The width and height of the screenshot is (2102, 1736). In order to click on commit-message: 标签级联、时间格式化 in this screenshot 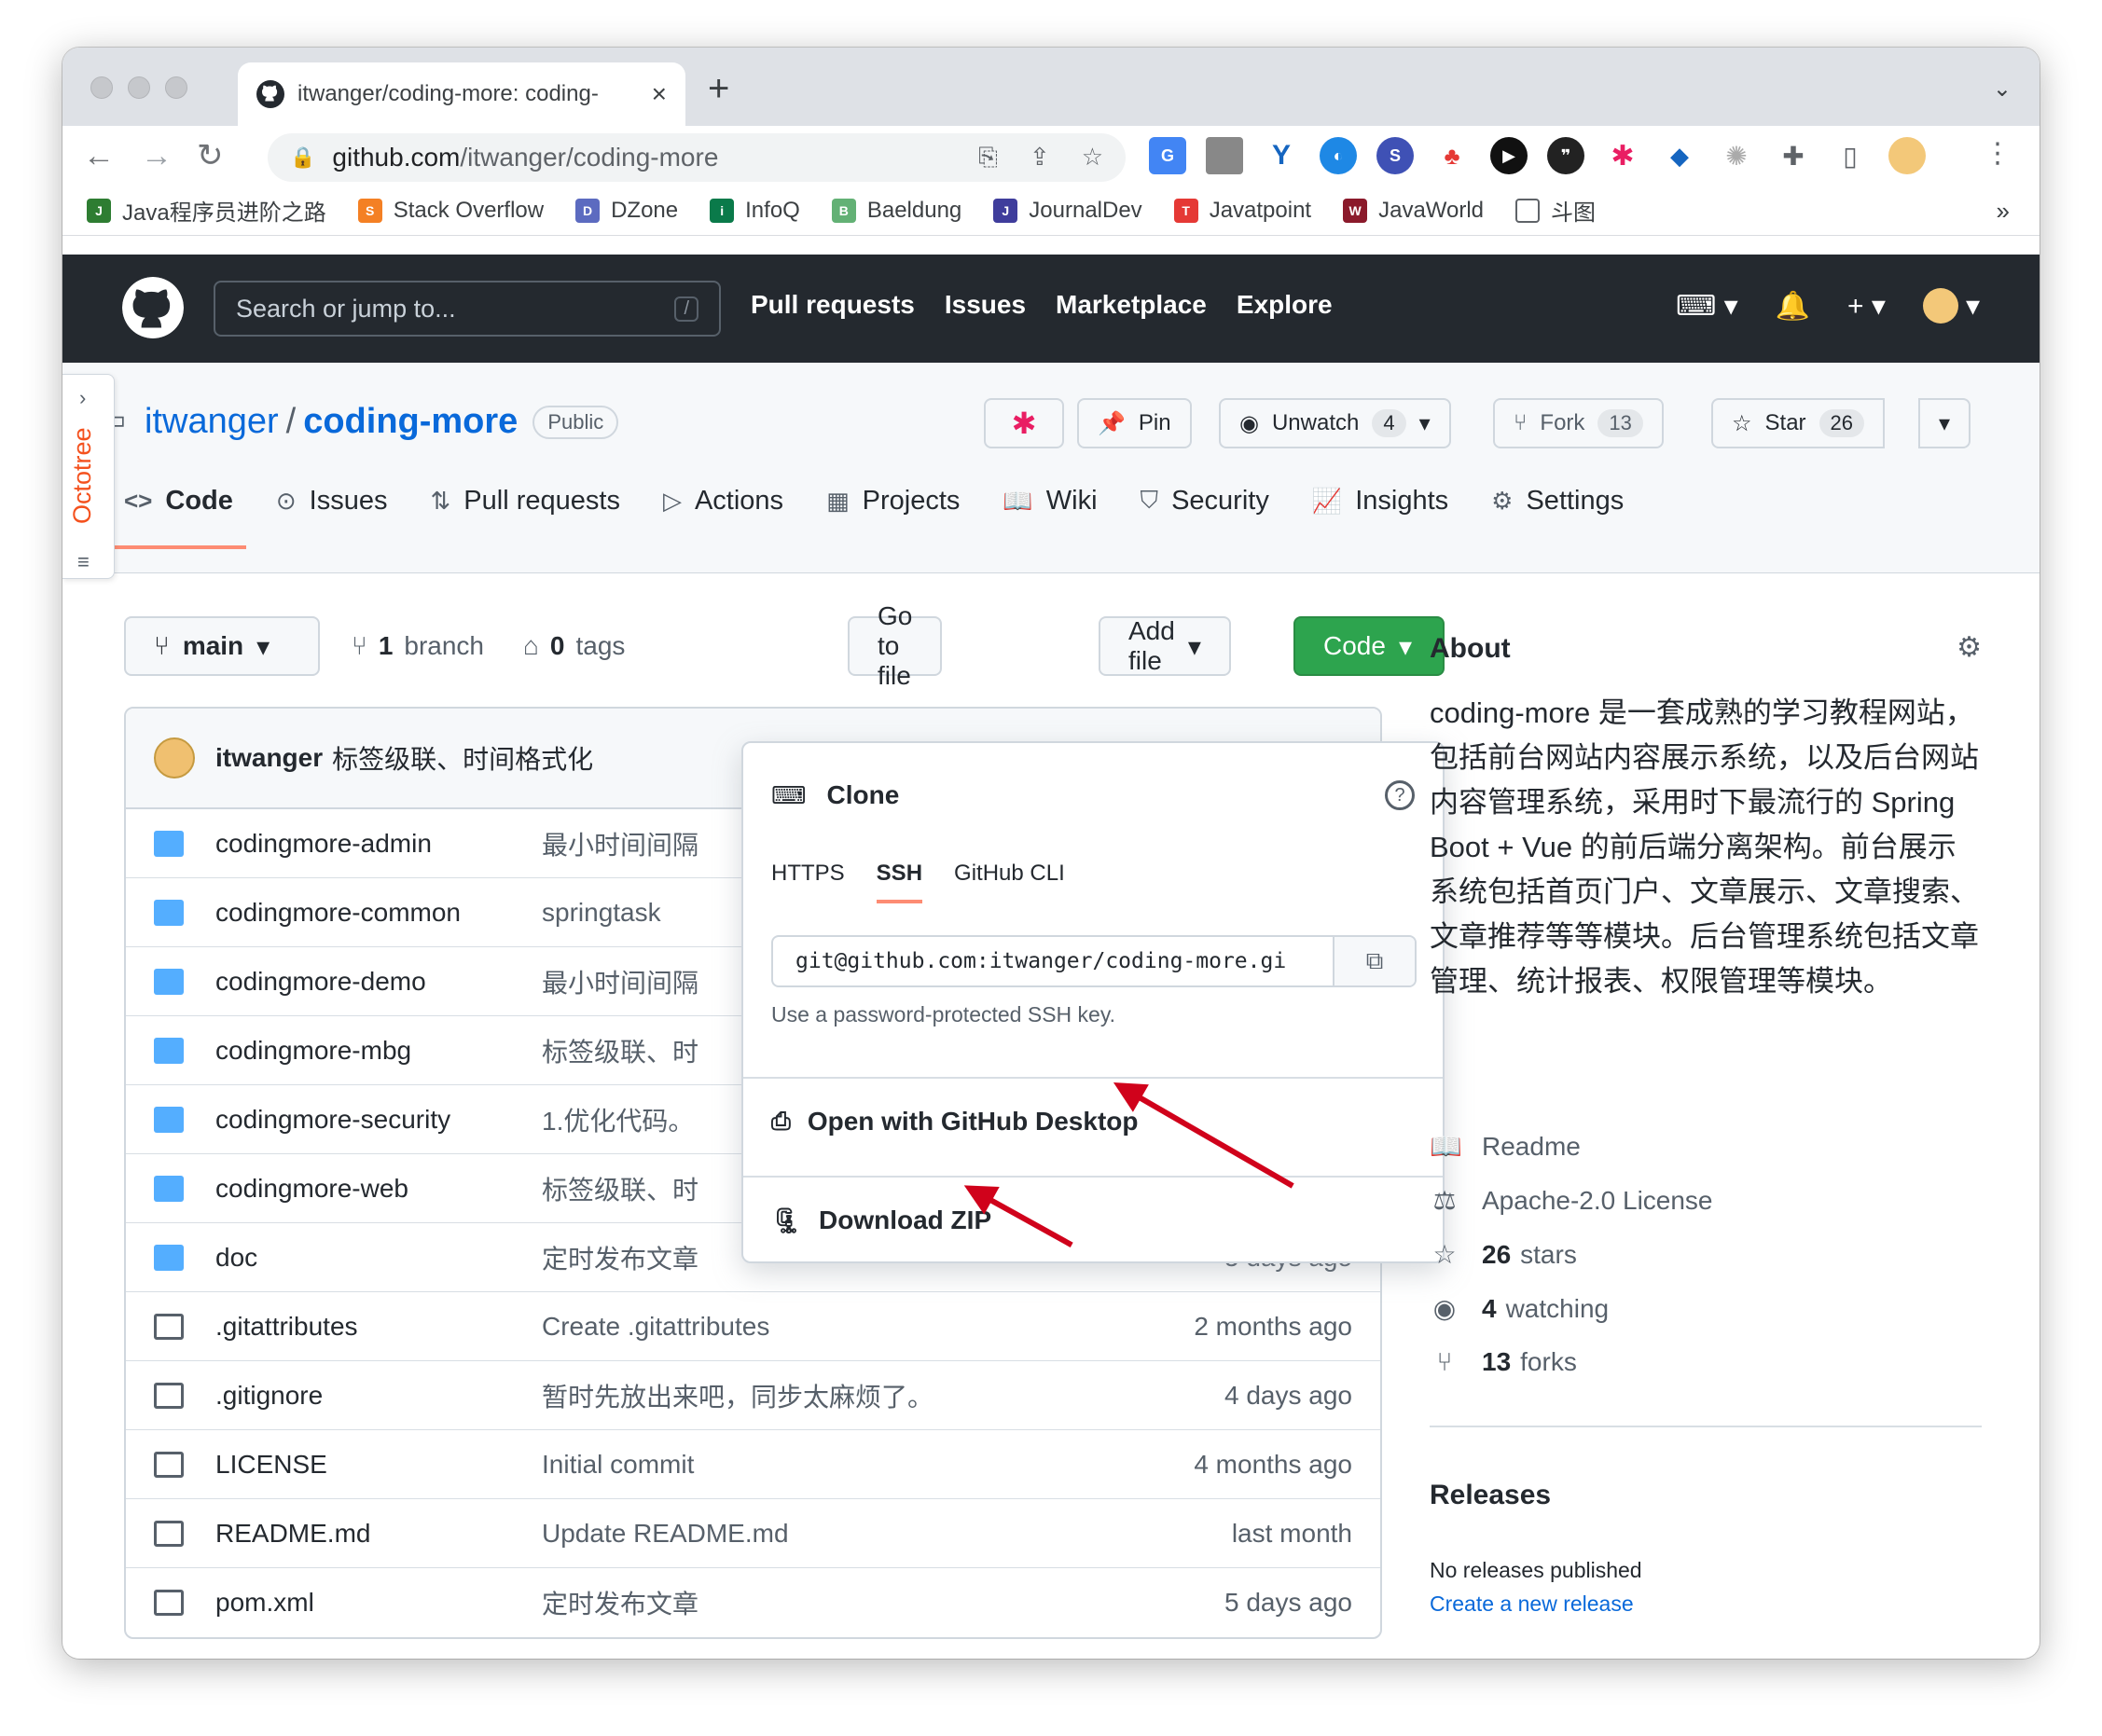, I will do `click(463, 758)`.